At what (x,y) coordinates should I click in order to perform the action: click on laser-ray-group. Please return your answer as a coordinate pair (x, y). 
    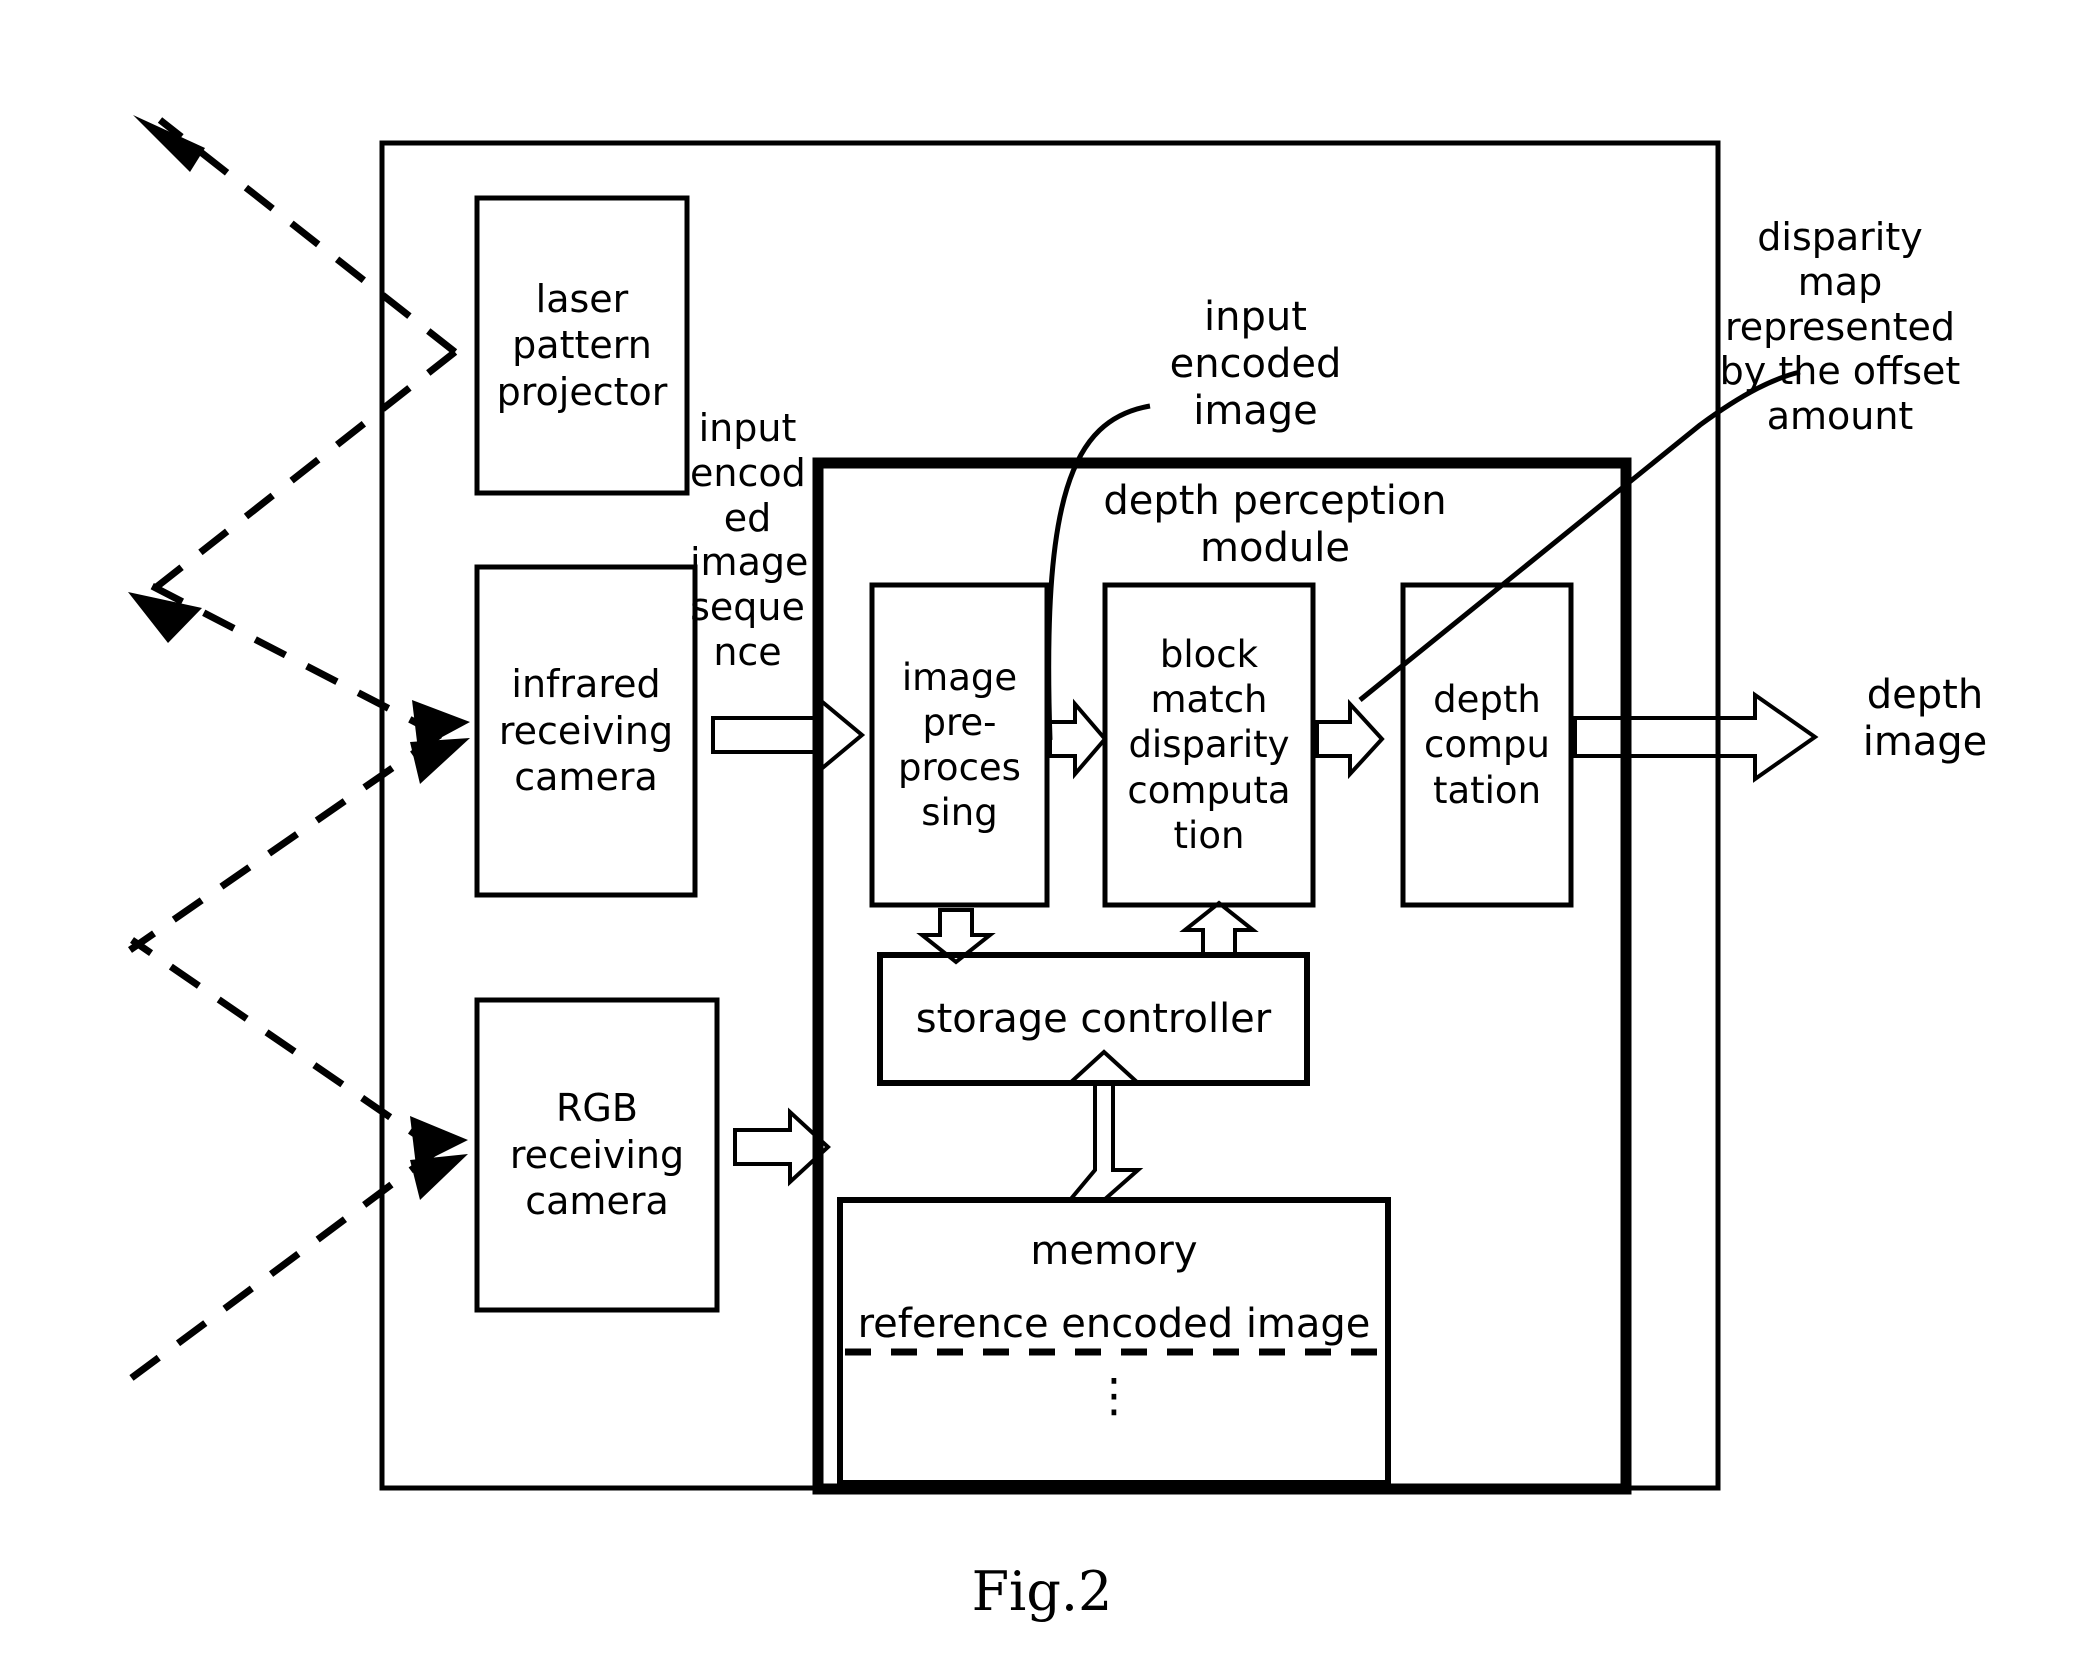
    Looking at the image, I should click on (288, 752).